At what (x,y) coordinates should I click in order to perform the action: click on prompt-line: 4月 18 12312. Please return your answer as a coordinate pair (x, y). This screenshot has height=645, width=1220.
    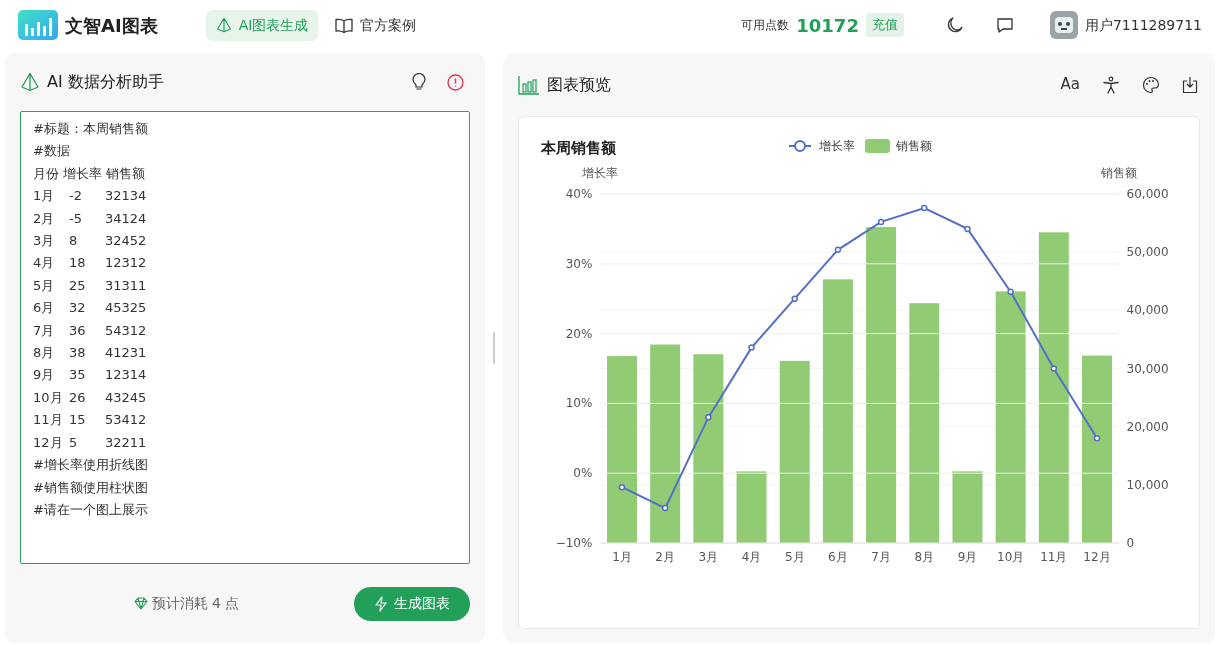
    Looking at the image, I should click on (90, 263).